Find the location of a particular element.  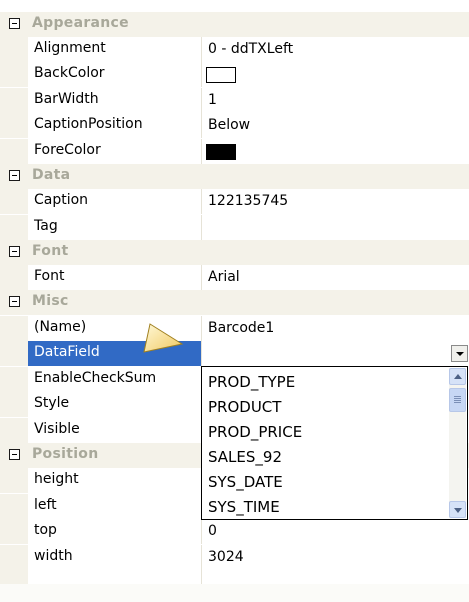

property-row-tag: Tag is located at coordinates (234, 227).